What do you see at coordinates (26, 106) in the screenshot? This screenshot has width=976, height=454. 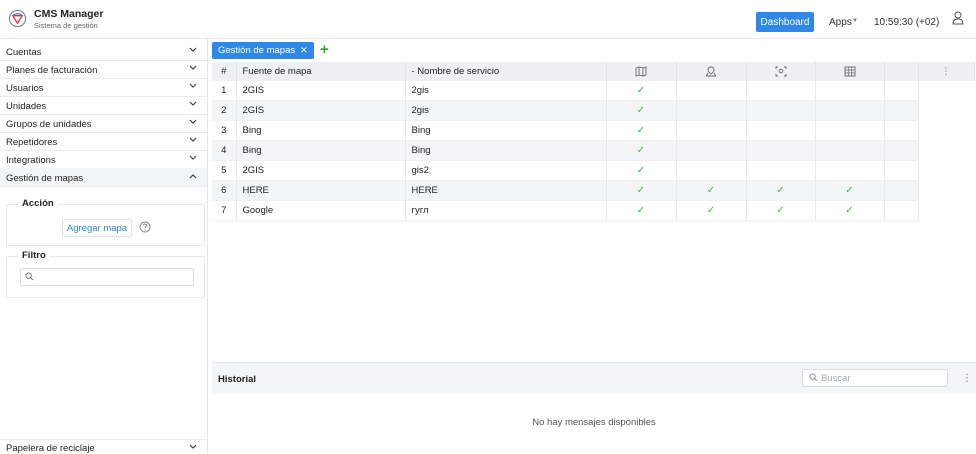 I see `sidebar-item-label: Unidades` at bounding box center [26, 106].